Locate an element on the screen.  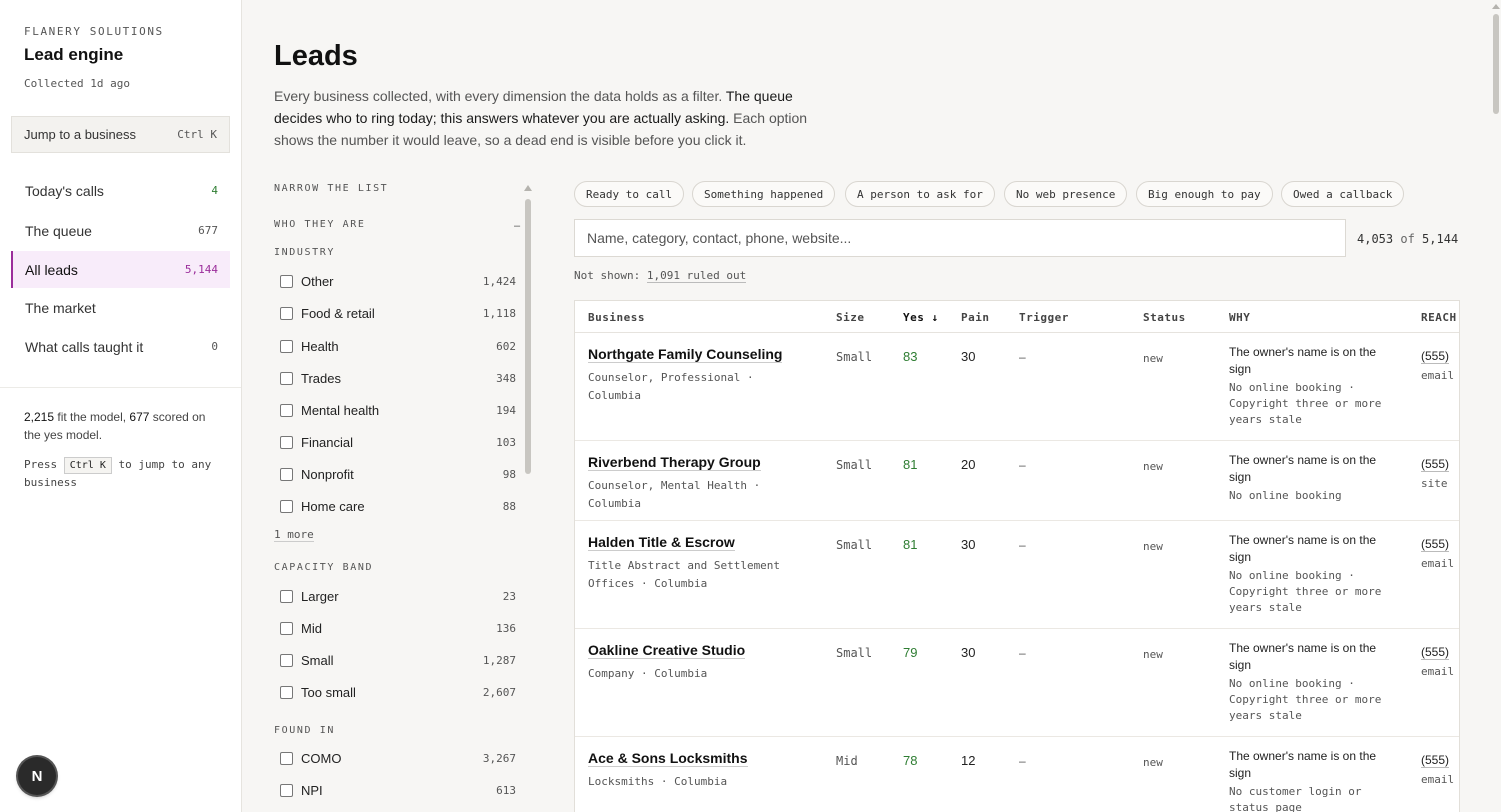
reach-channel: email is located at coordinates (1438, 563).